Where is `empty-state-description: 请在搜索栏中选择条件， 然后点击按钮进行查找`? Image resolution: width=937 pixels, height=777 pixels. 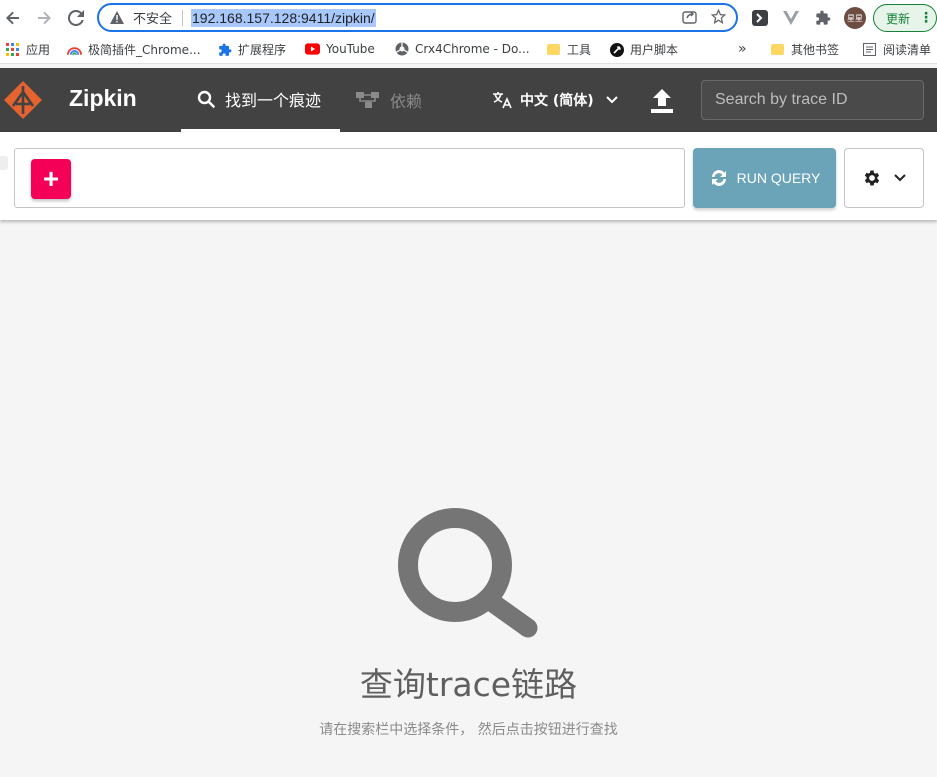 empty-state-description: 请在搜索栏中选择条件， 然后点击按钮进行查找 is located at coordinates (468, 730).